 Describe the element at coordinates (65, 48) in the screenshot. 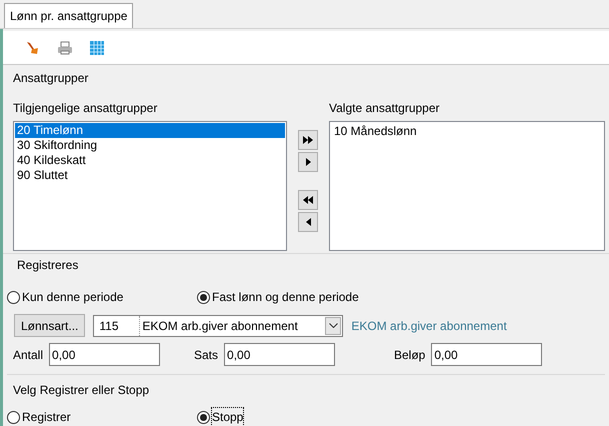

I see `printer-icon` at that location.